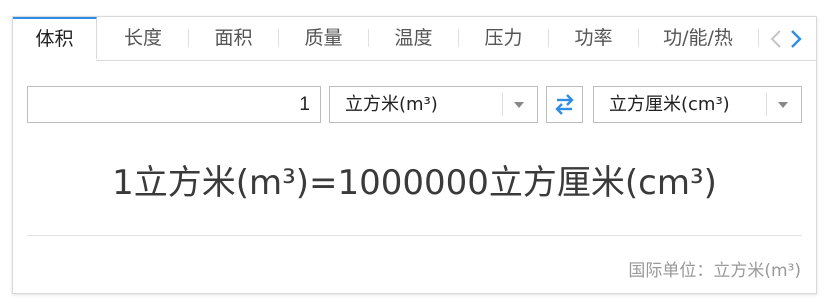 The height and width of the screenshot is (303, 826). What do you see at coordinates (698, 38) in the screenshot?
I see `tab-work-energy-heat: 功/能/热` at bounding box center [698, 38].